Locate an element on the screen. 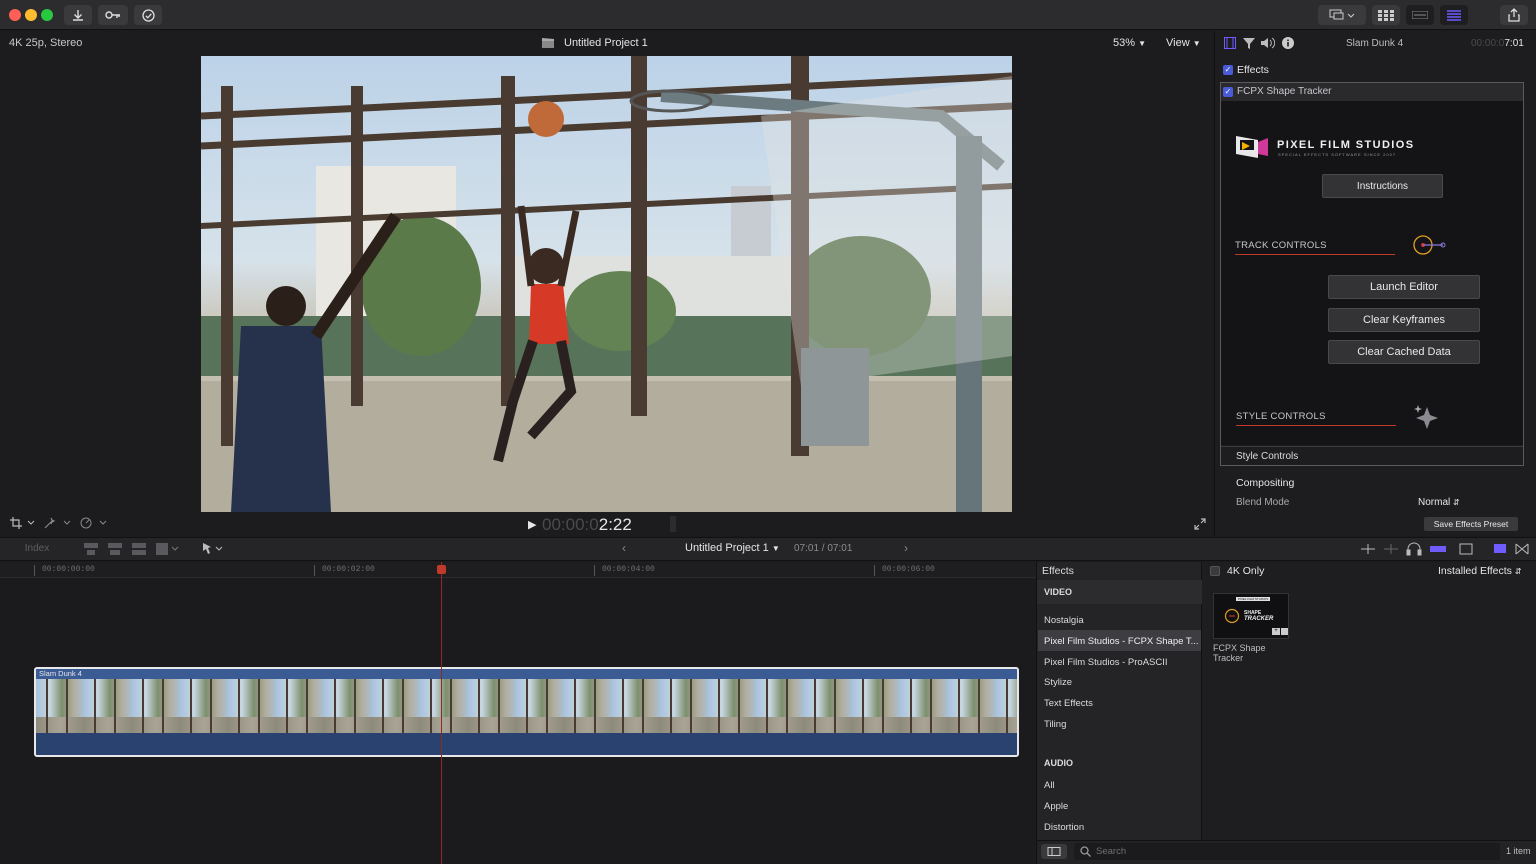  filter-checkbox is located at coordinates (1215, 571).